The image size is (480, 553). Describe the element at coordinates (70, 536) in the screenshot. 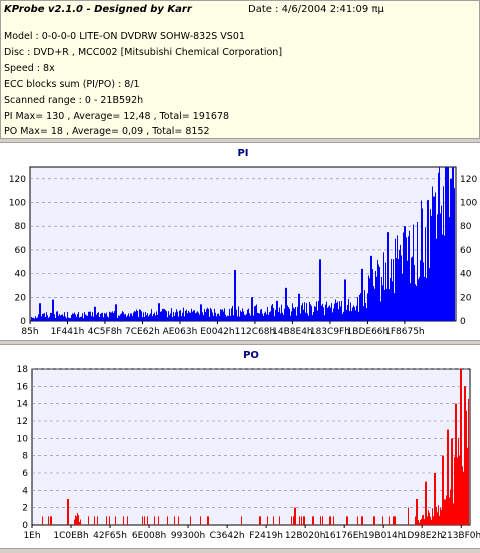

I see `x-tick-label: 1C0EBh` at that location.